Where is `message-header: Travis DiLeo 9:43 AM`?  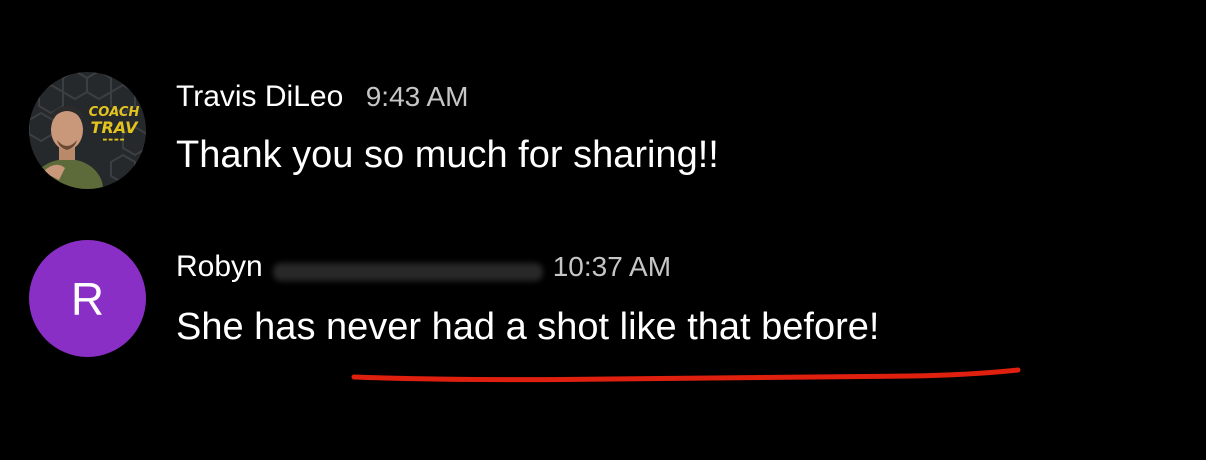
message-header: Travis DiLeo 9:43 AM is located at coordinates (322, 97).